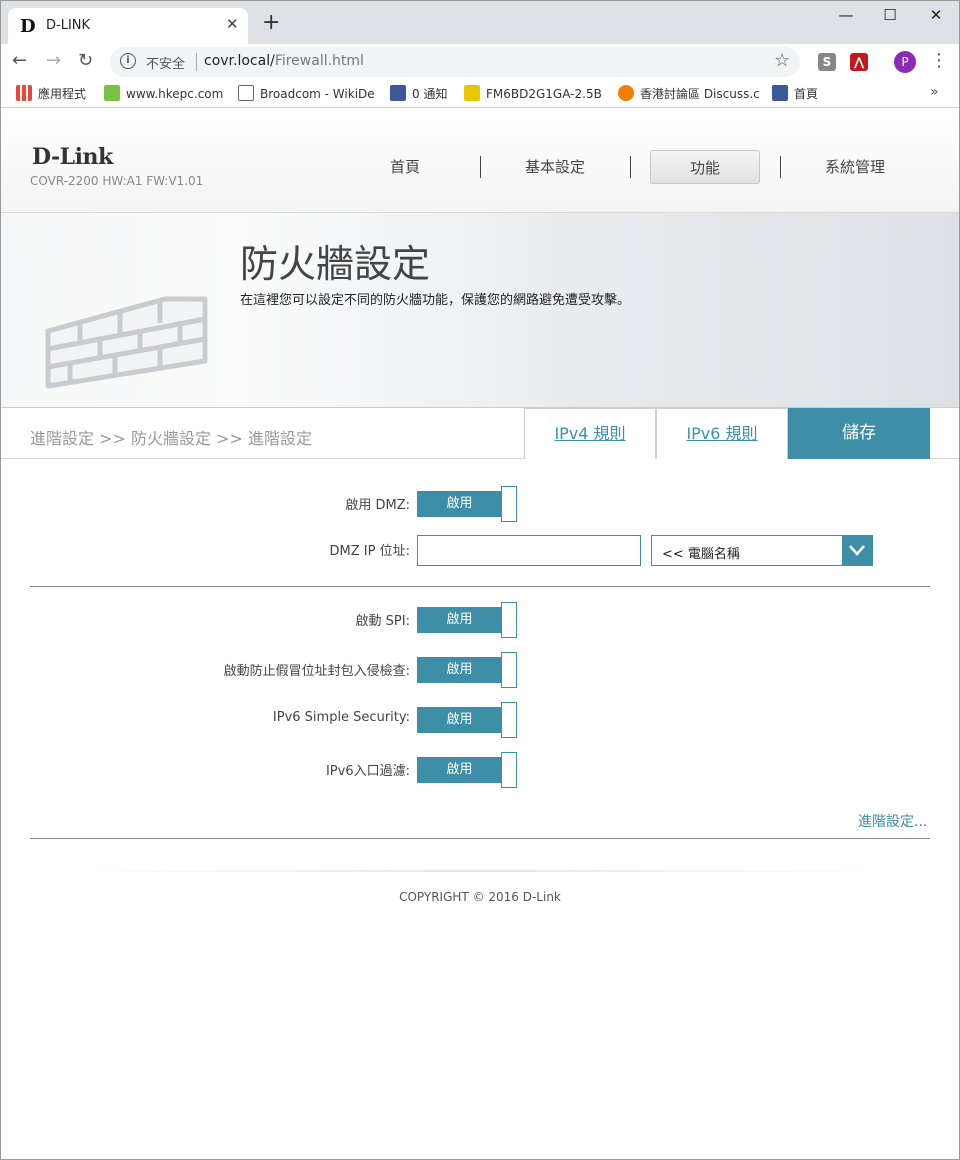 Image resolution: width=960 pixels, height=1160 pixels. I want to click on sub-bar: 進階設定 >> 防火牆設定 >> 進階設定 IPv4 規則 IPv6 規則 儲存, so click(480, 433).